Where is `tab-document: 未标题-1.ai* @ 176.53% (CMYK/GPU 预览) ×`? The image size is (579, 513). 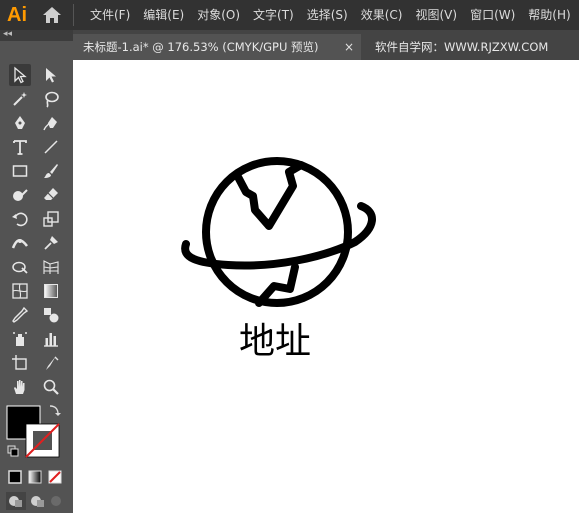 tab-document: 未标题-1.ai* @ 176.53% (CMYK/GPU 预览) × is located at coordinates (217, 47).